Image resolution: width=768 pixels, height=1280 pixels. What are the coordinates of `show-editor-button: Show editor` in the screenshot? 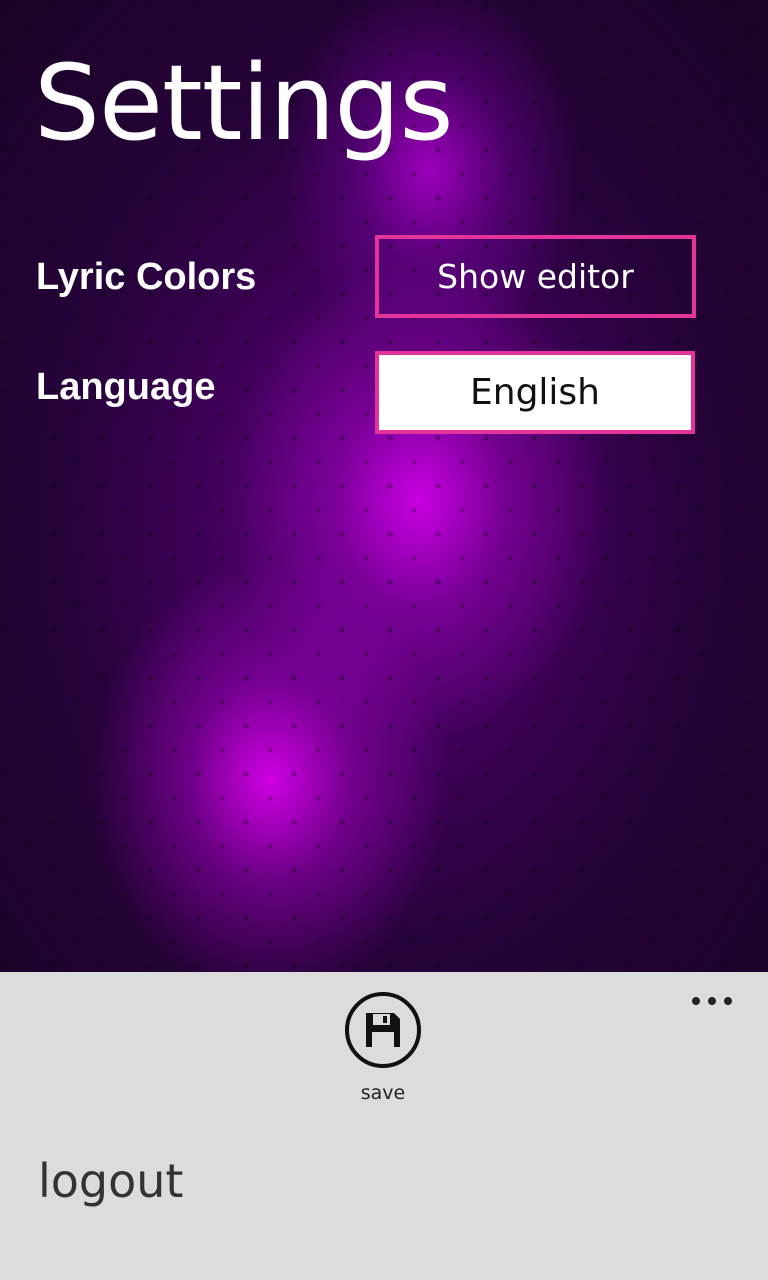 It's located at (535, 276).